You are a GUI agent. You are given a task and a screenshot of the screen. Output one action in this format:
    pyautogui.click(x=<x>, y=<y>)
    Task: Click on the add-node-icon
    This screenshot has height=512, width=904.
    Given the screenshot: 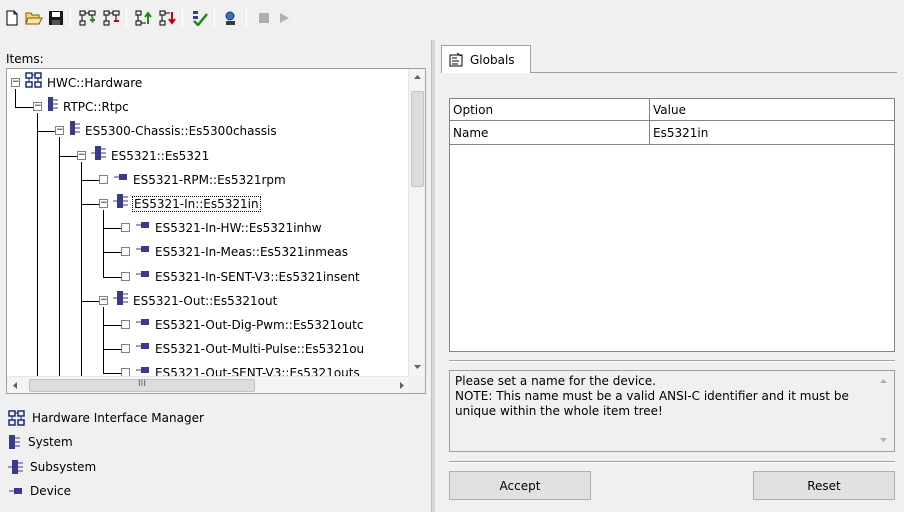 What is the action you would take?
    pyautogui.click(x=88, y=18)
    